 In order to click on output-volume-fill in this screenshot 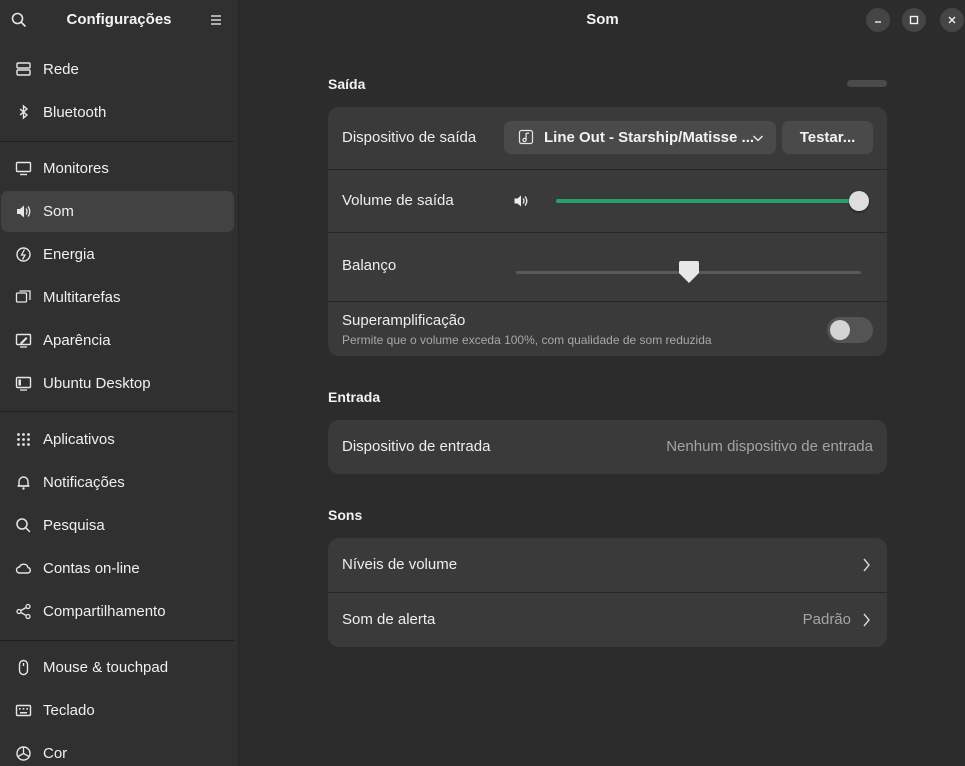, I will do `click(707, 201)`.